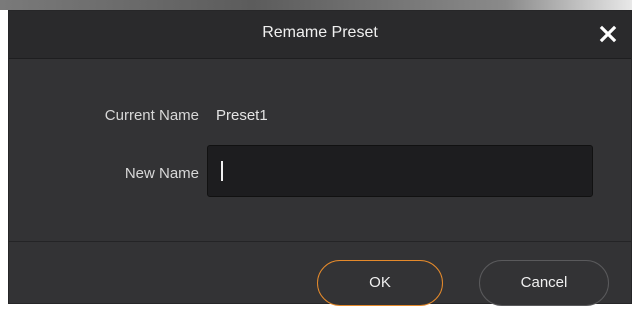  What do you see at coordinates (222, 171) in the screenshot?
I see `text-caret` at bounding box center [222, 171].